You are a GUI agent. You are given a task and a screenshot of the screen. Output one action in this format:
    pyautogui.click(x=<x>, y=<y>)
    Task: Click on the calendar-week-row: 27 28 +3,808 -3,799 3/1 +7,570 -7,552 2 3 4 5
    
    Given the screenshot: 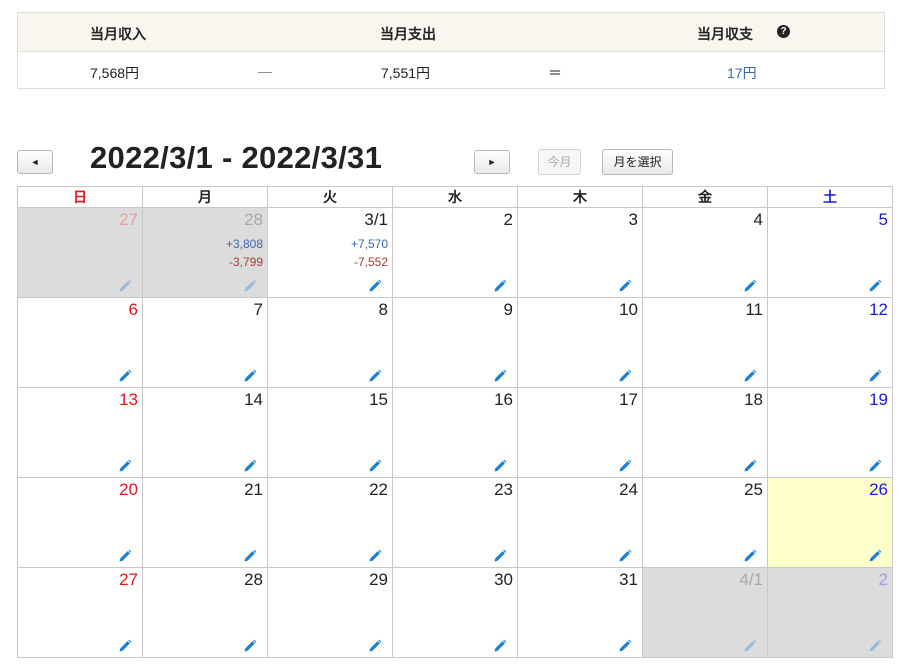 What is the action you would take?
    pyautogui.click(x=455, y=252)
    